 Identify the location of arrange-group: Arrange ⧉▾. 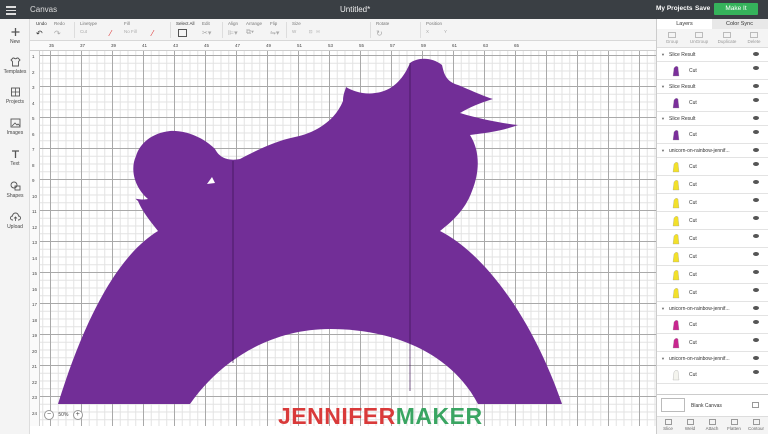
(254, 29).